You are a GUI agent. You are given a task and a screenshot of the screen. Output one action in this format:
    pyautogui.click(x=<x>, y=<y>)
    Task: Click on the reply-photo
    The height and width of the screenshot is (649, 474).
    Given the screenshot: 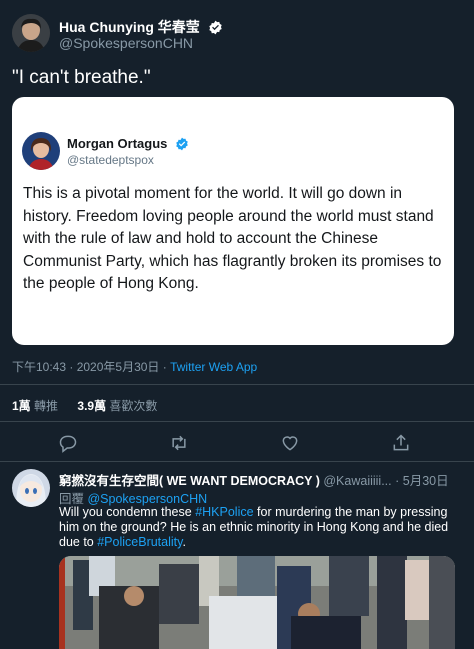 What is the action you would take?
    pyautogui.click(x=257, y=602)
    